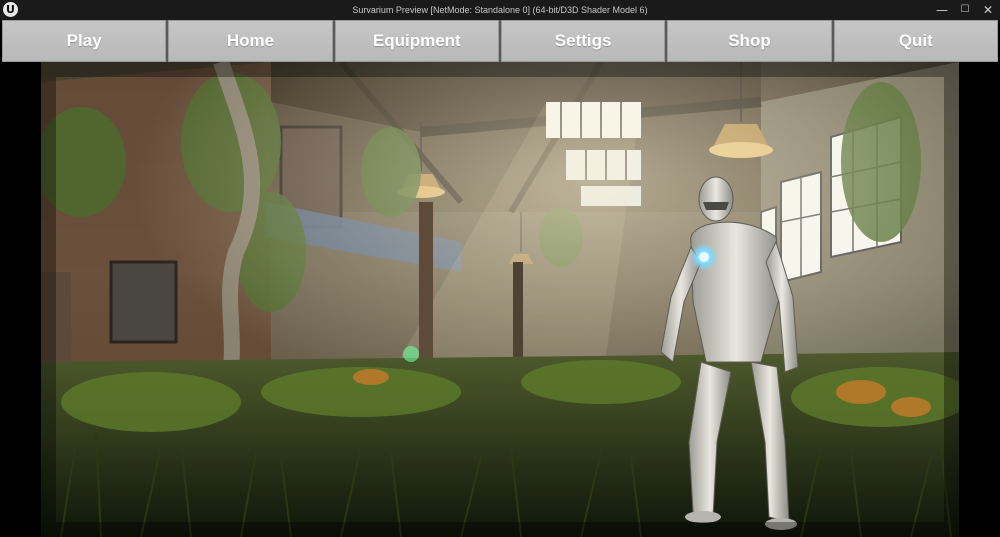  What do you see at coordinates (583, 41) in the screenshot?
I see `settings-button: Settigs` at bounding box center [583, 41].